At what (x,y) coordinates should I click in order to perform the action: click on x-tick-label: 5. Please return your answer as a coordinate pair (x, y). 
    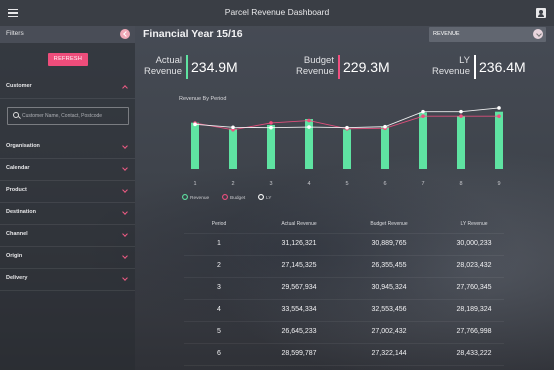
    Looking at the image, I should click on (346, 184).